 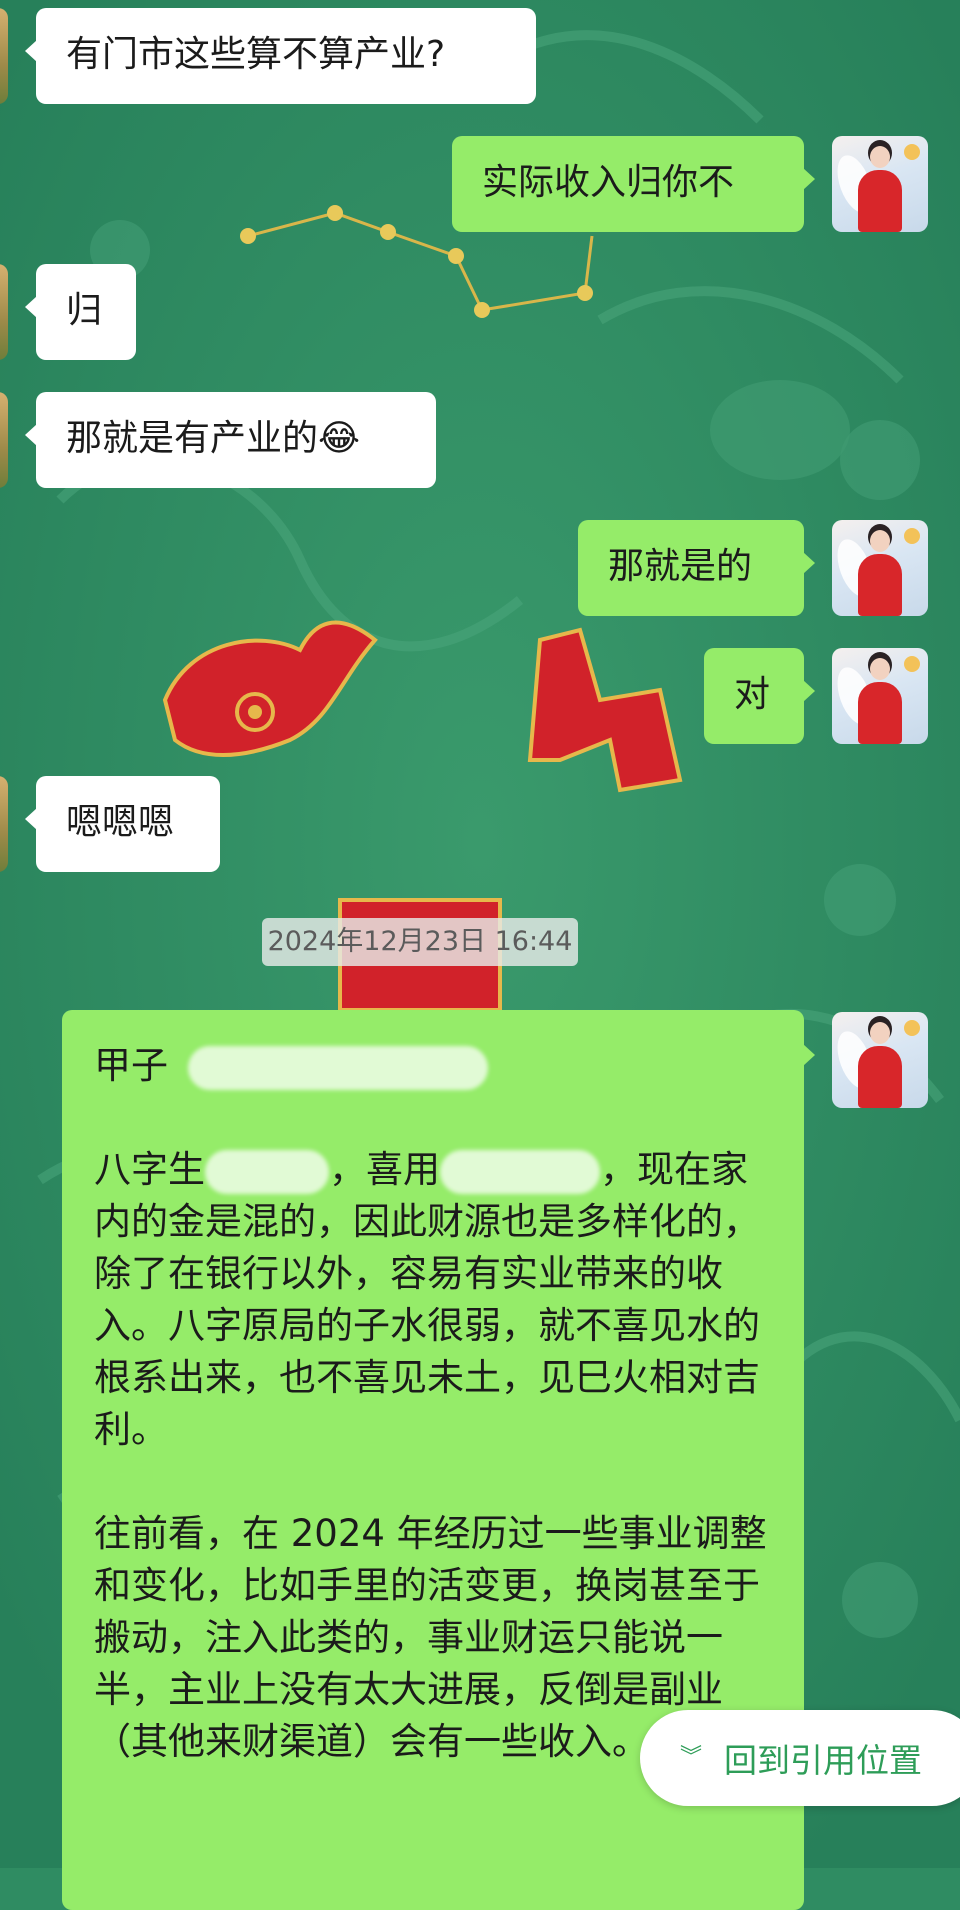 I want to click on jump-to-quote-button: ︾ 回到引用位置, so click(x=800, y=1758).